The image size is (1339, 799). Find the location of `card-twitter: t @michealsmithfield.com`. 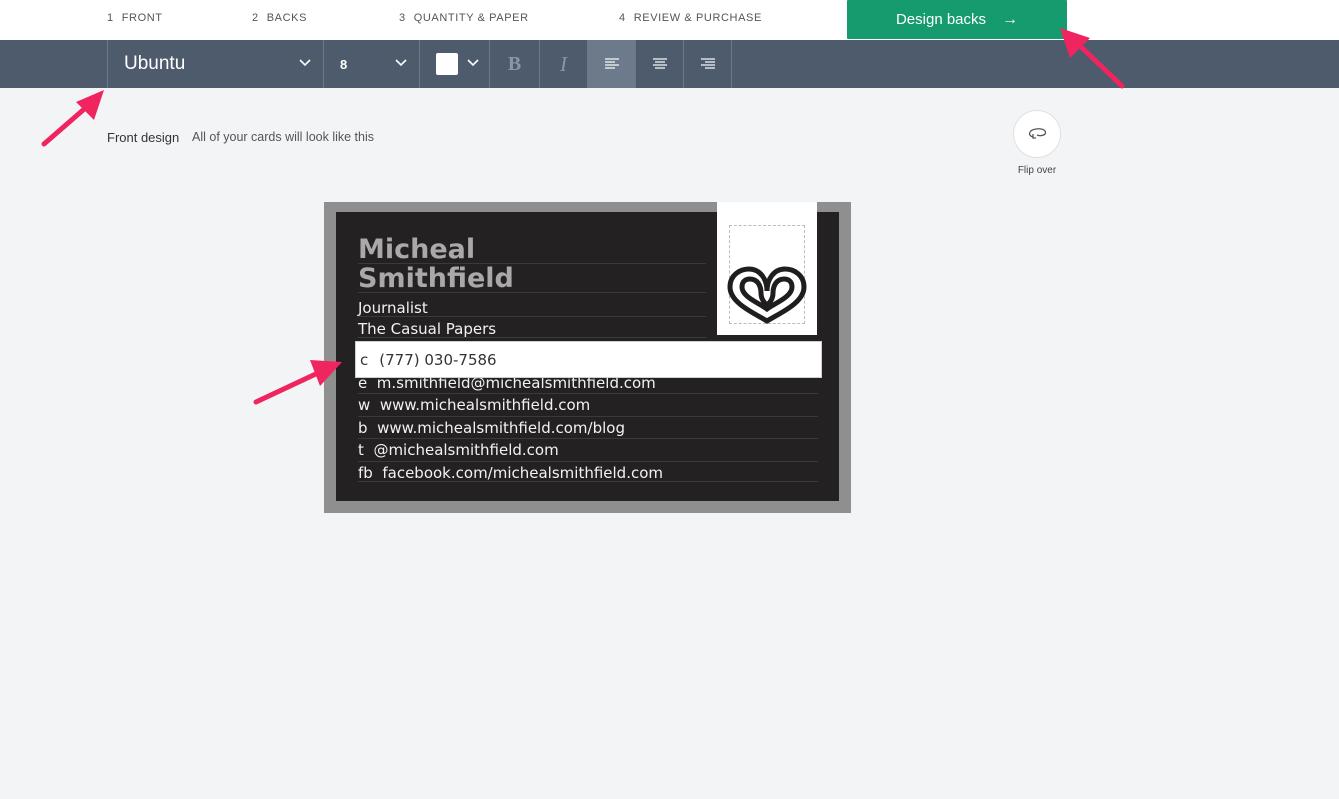

card-twitter: t @michealsmithfield.com is located at coordinates (458, 450).